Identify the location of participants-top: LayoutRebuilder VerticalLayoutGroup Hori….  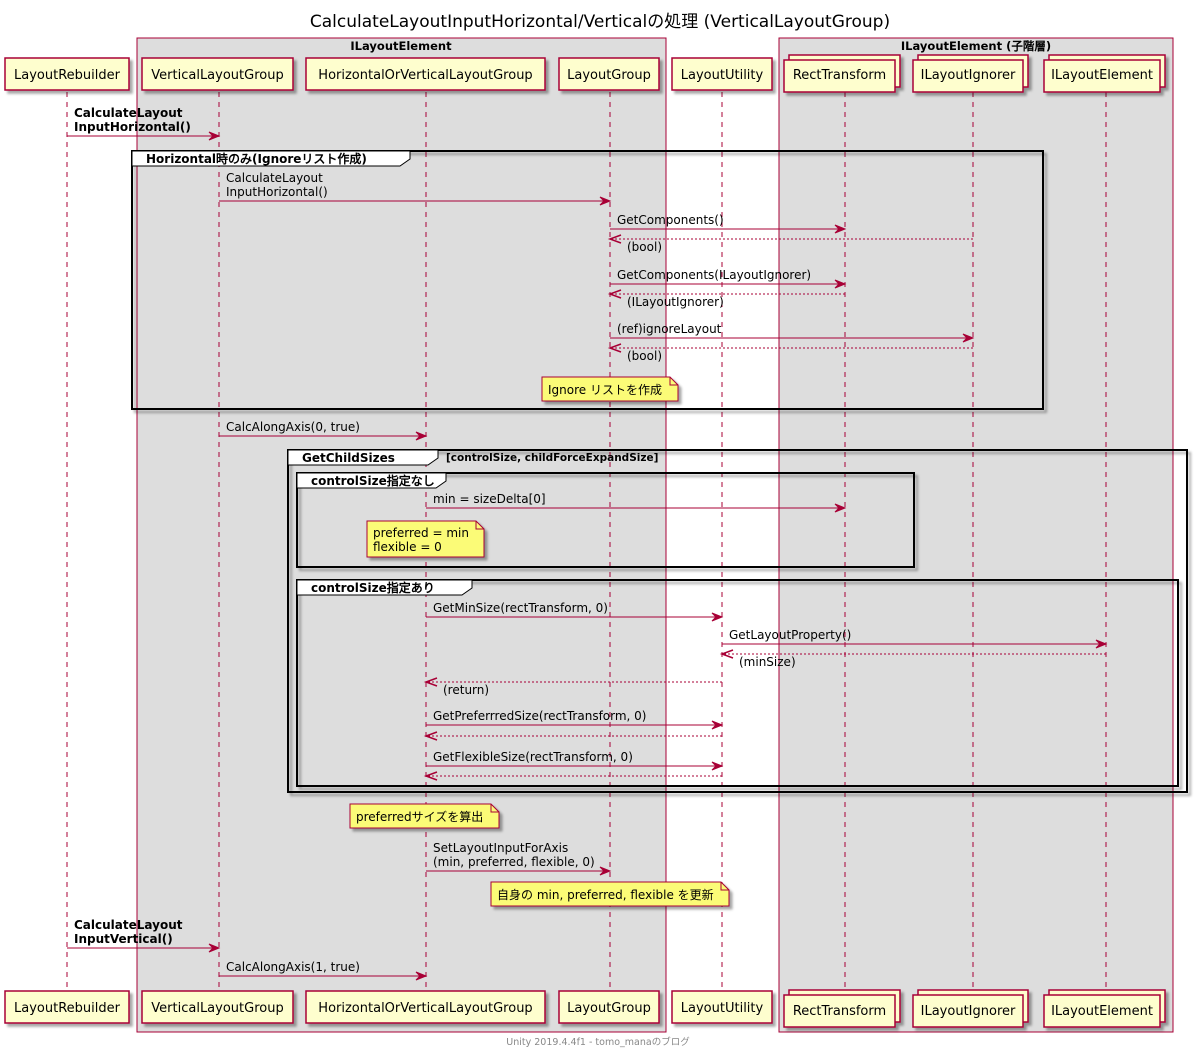
(585, 73).